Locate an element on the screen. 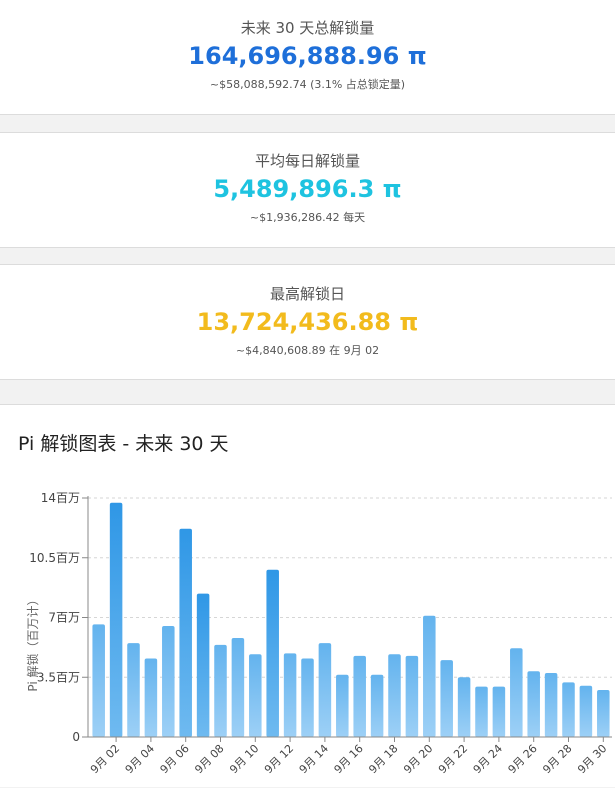 The height and width of the screenshot is (788, 615). x-tick-label: 9月 06 is located at coordinates (175, 759).